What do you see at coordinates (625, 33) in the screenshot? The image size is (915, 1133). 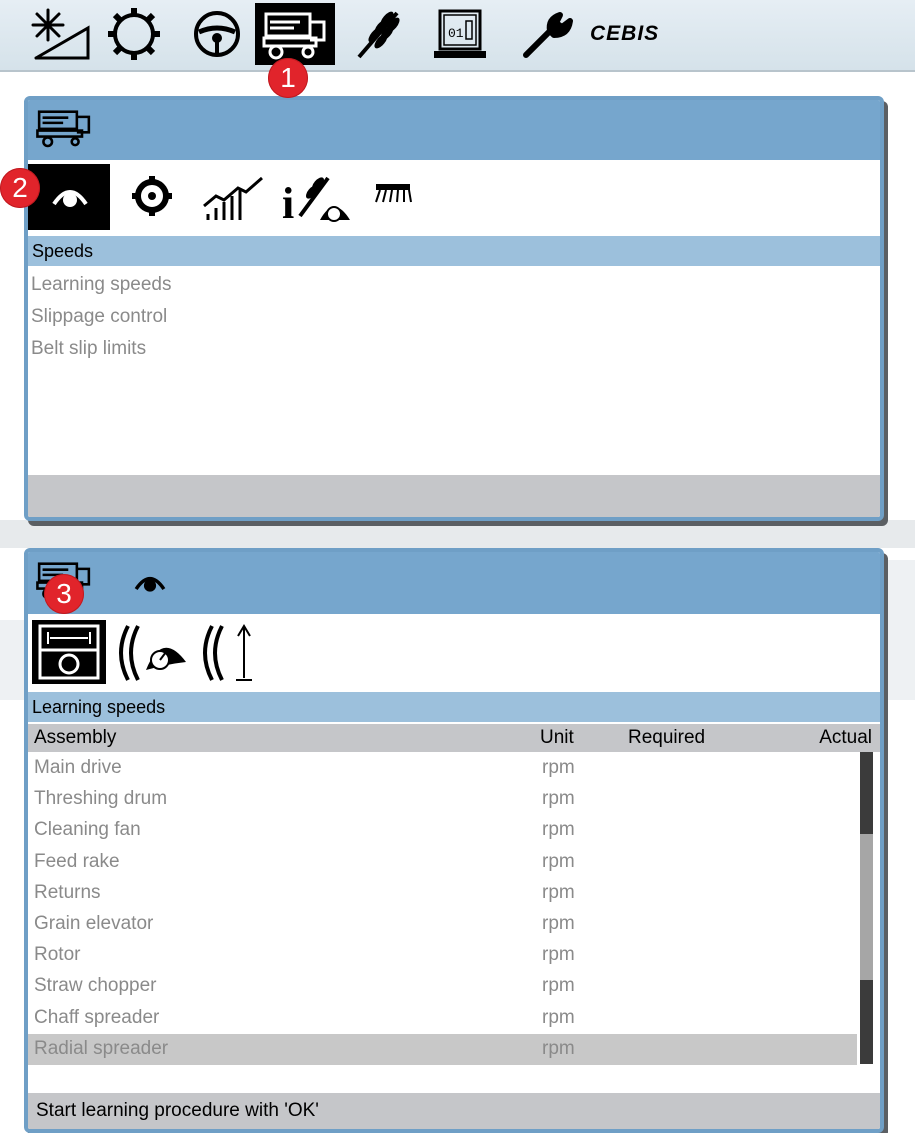 I see `cebis-brand-label: CEBIS` at bounding box center [625, 33].